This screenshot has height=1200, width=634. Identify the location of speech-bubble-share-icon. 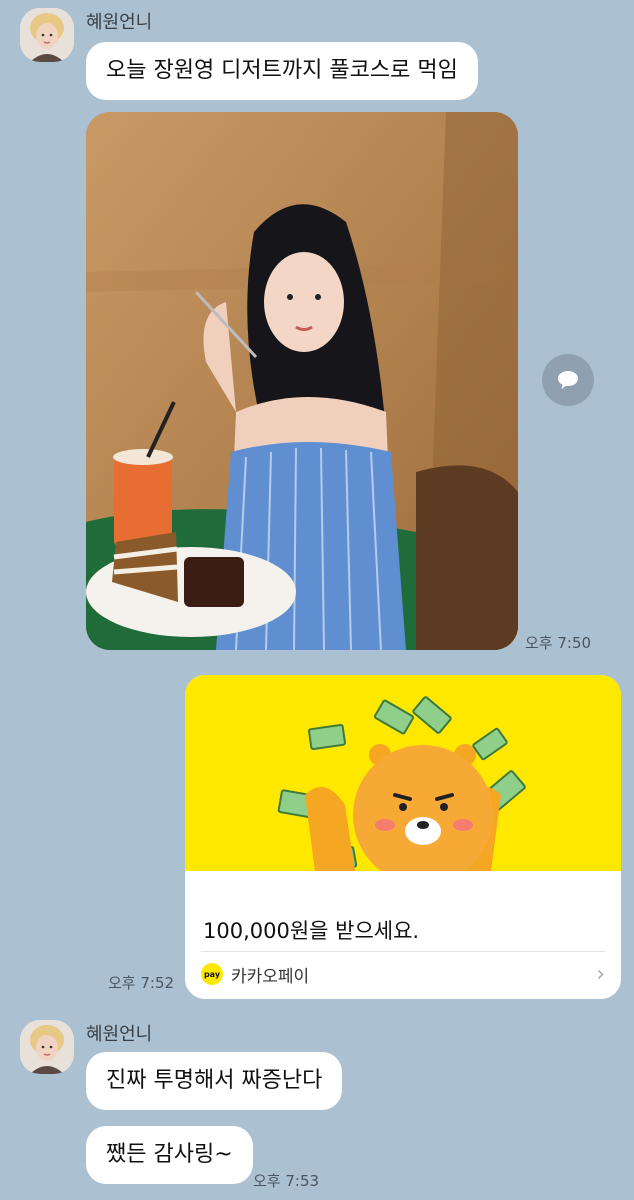
(568, 380).